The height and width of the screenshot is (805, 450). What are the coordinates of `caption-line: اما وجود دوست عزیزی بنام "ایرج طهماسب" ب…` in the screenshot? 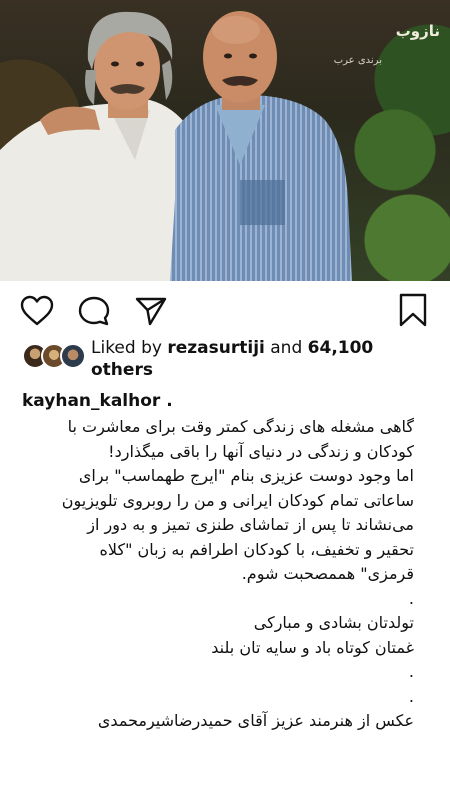 It's located at (246, 475).